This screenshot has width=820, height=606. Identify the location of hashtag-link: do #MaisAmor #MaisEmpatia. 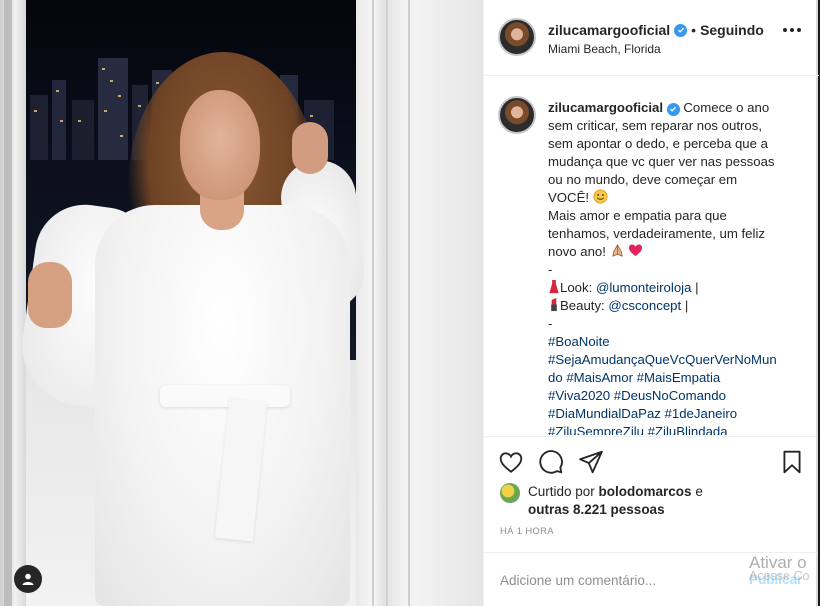
(673, 378).